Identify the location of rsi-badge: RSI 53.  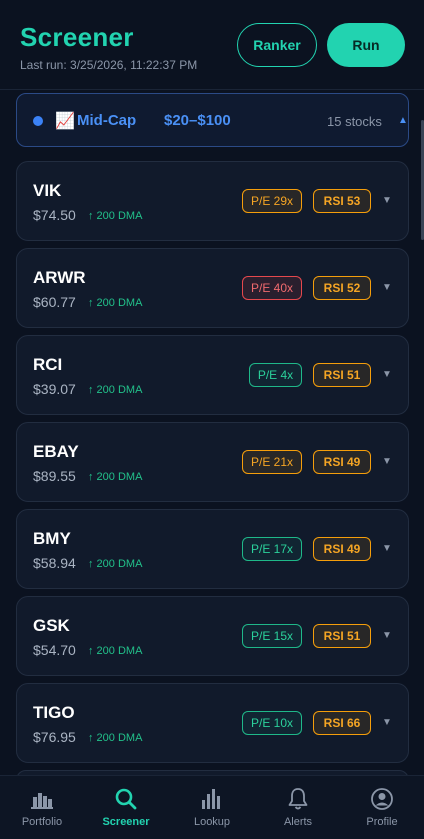
(342, 201).